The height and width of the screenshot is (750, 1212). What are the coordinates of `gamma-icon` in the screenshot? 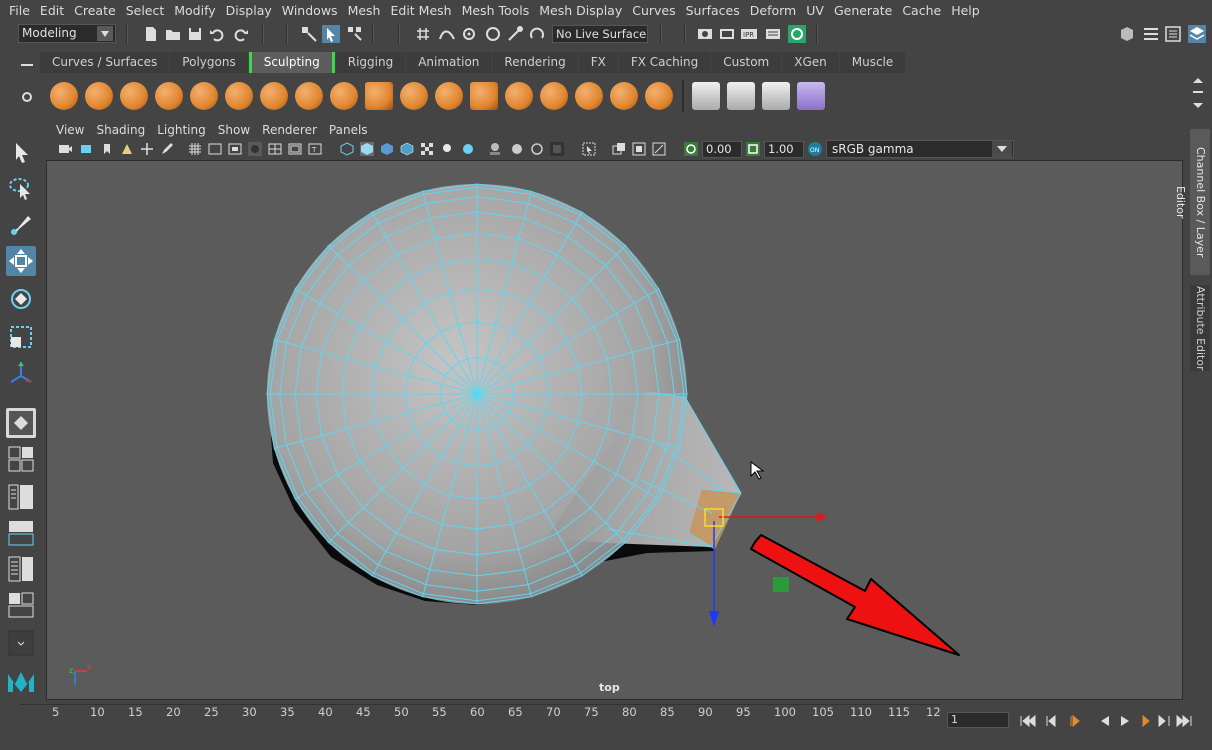 It's located at (753, 149).